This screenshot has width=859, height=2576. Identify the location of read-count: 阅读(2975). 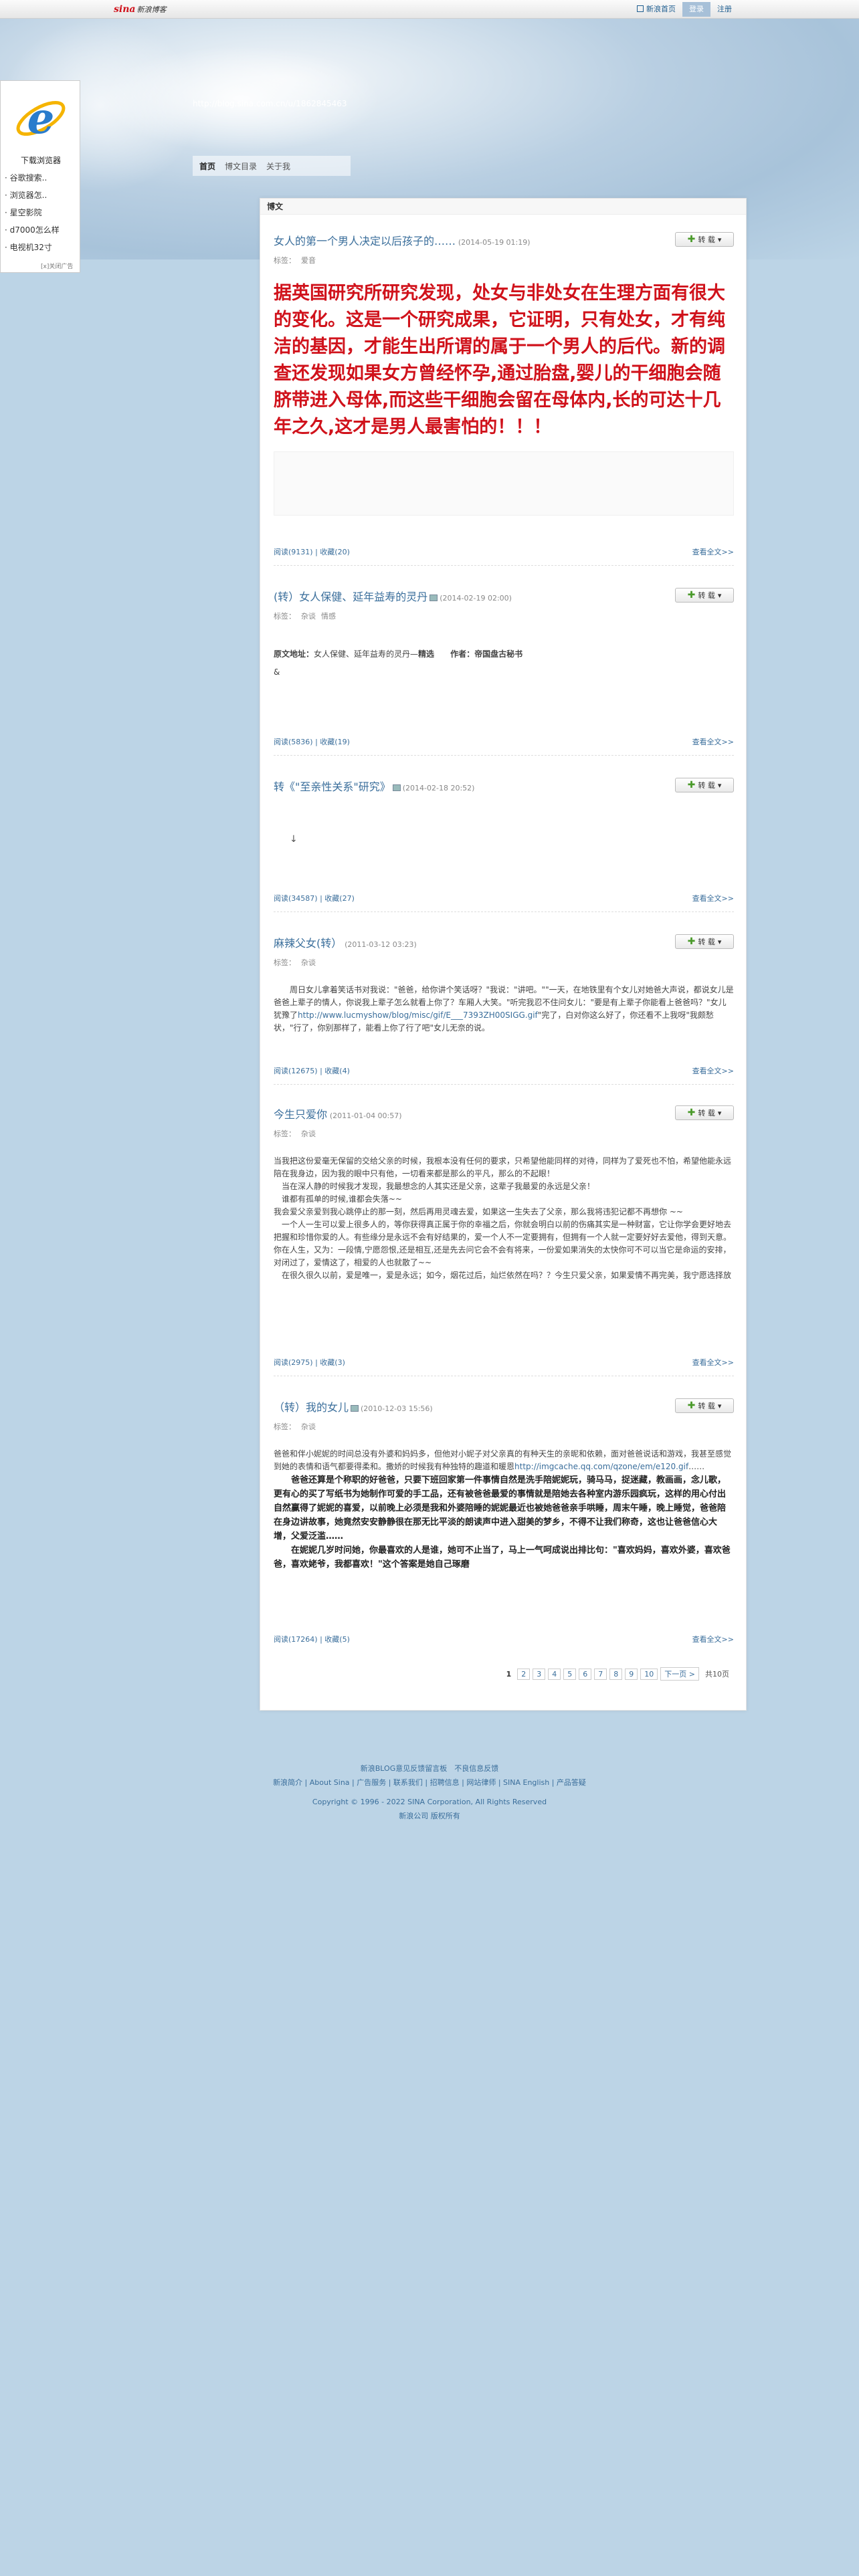
(293, 1362).